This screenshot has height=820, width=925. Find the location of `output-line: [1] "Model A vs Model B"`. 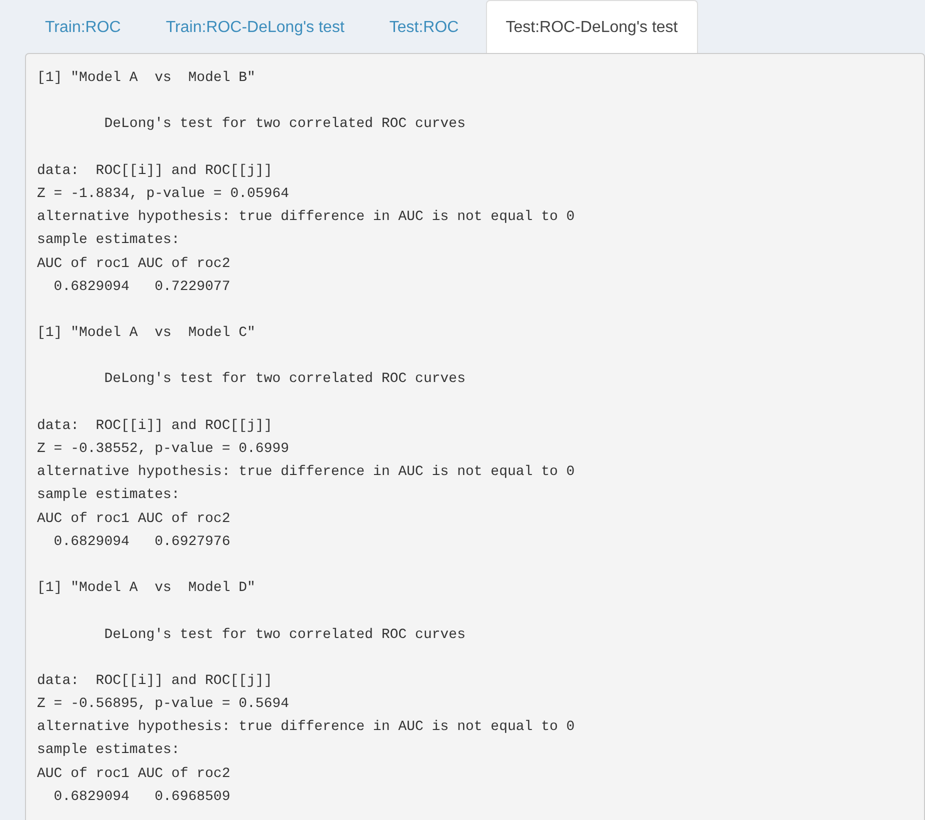

output-line: [1] "Model A vs Model B" is located at coordinates (146, 78).